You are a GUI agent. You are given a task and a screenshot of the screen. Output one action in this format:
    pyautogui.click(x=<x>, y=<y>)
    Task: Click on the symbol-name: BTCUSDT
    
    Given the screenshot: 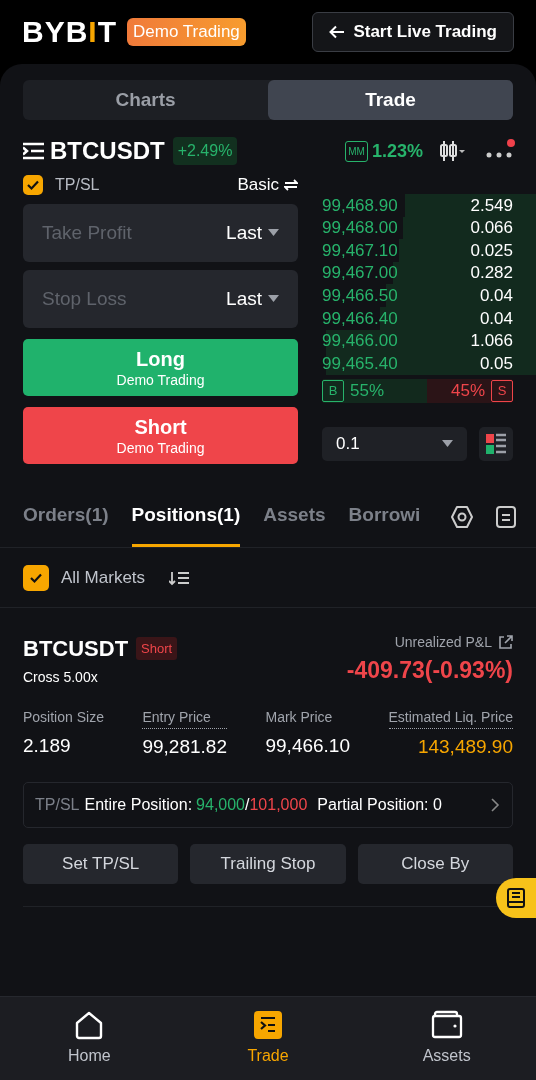 What is the action you would take?
    pyautogui.click(x=107, y=151)
    